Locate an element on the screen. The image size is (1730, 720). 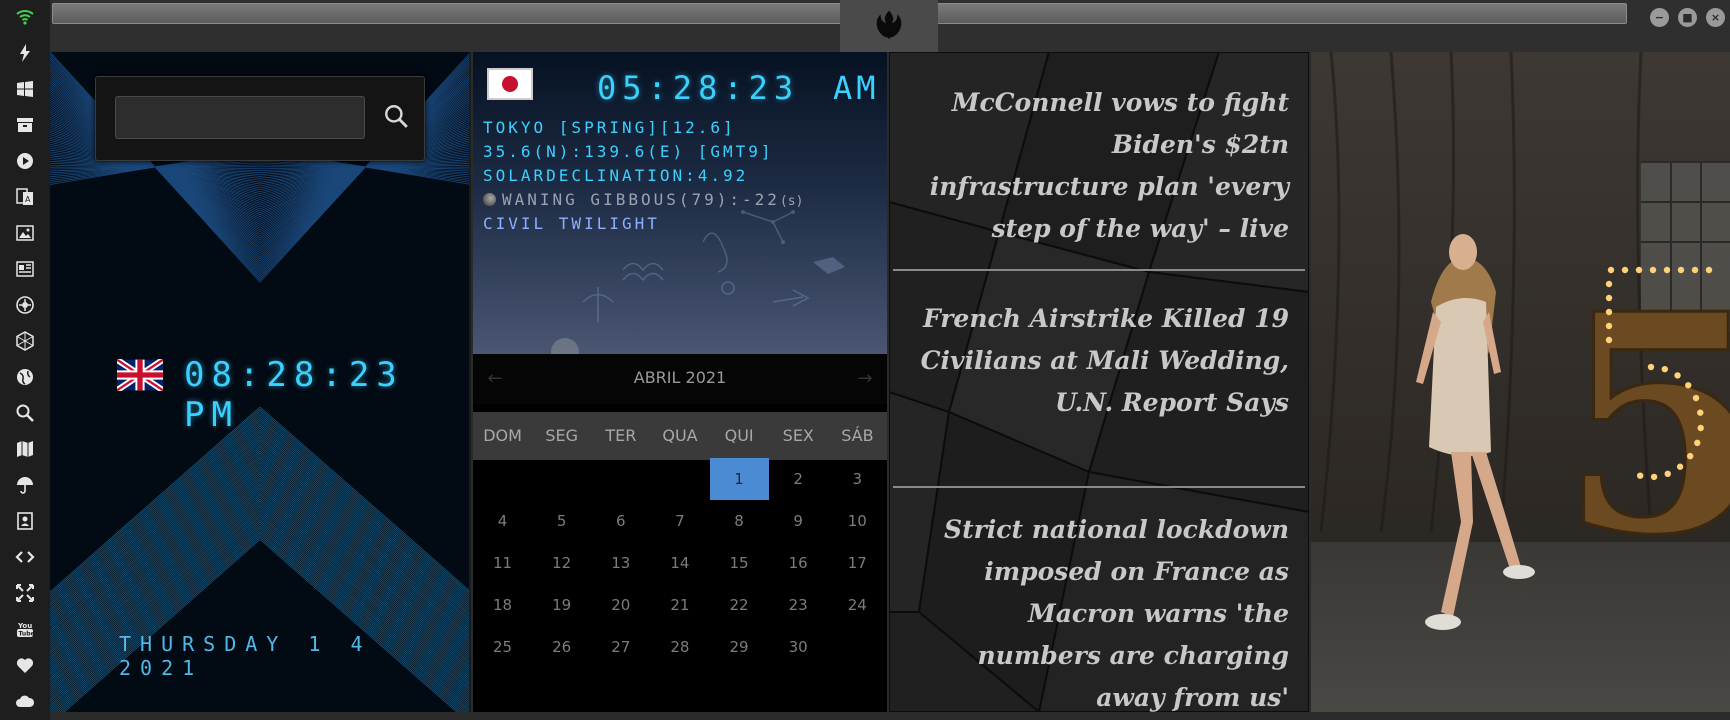
weekday-label: TER is located at coordinates (621, 435).